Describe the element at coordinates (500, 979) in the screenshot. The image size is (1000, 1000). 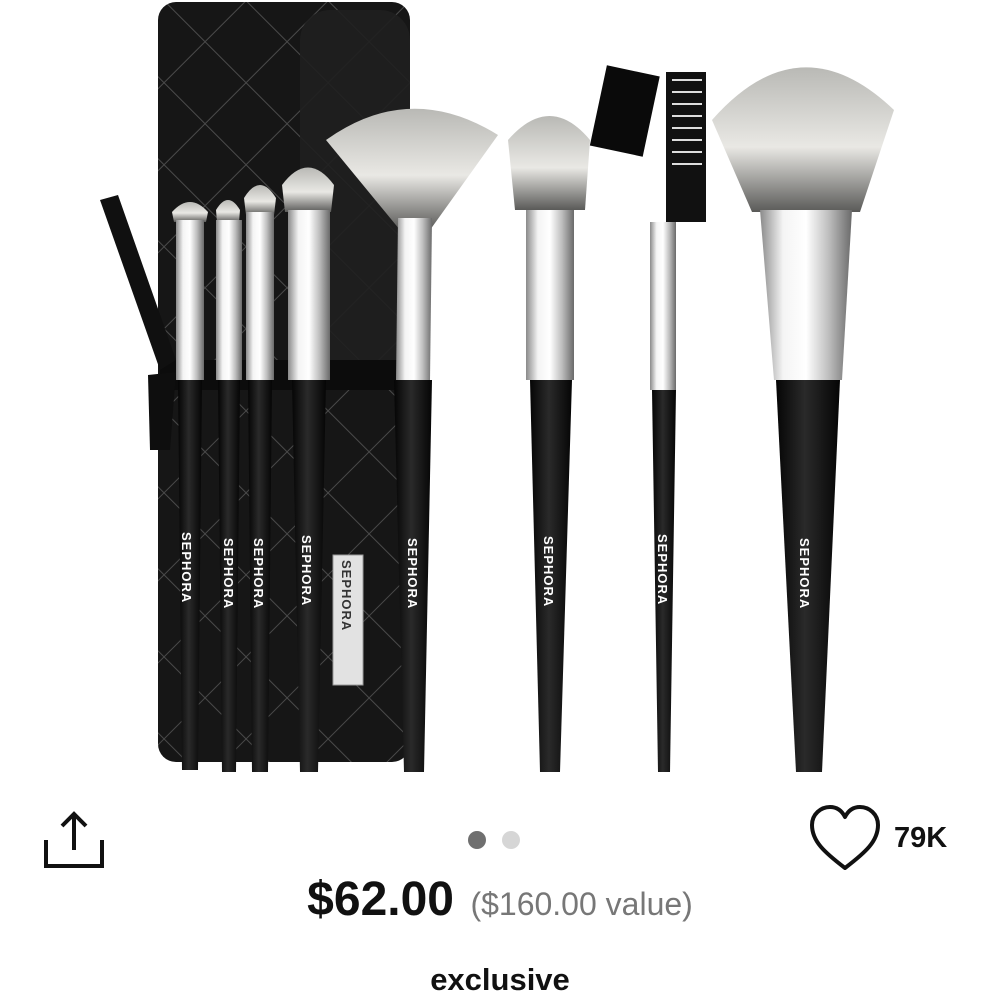
I see `exclusive-tag: exclusive` at that location.